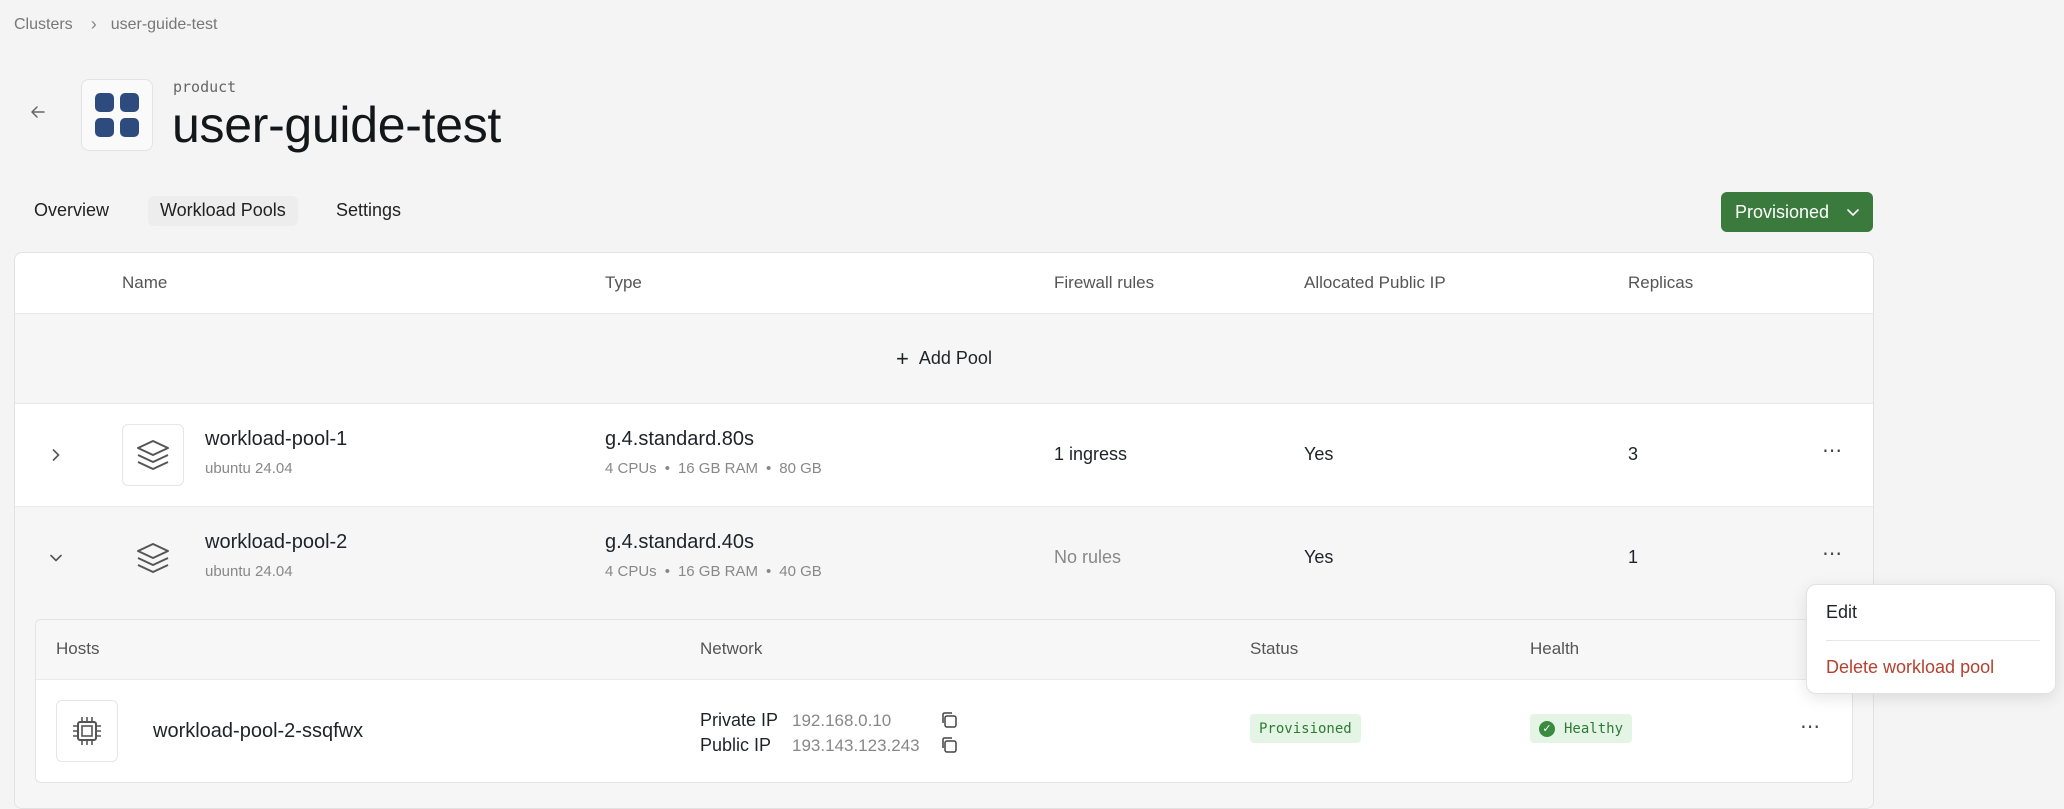 The height and width of the screenshot is (809, 2064). Describe the element at coordinates (87, 731) in the screenshot. I see `cpu-chip-icon` at that location.